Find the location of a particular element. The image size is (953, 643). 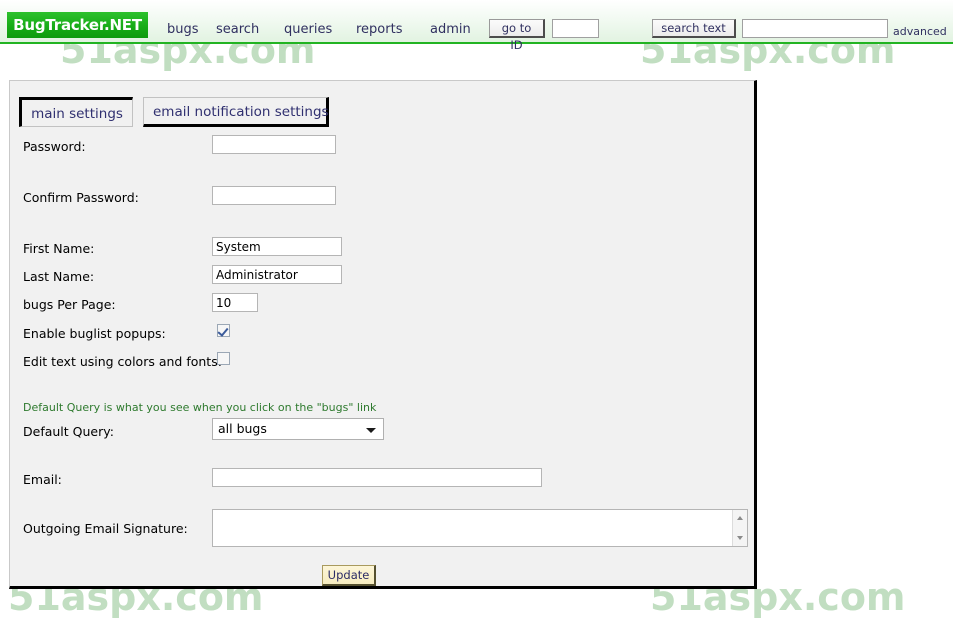

default-query-selected-value: all bugs is located at coordinates (242, 428).